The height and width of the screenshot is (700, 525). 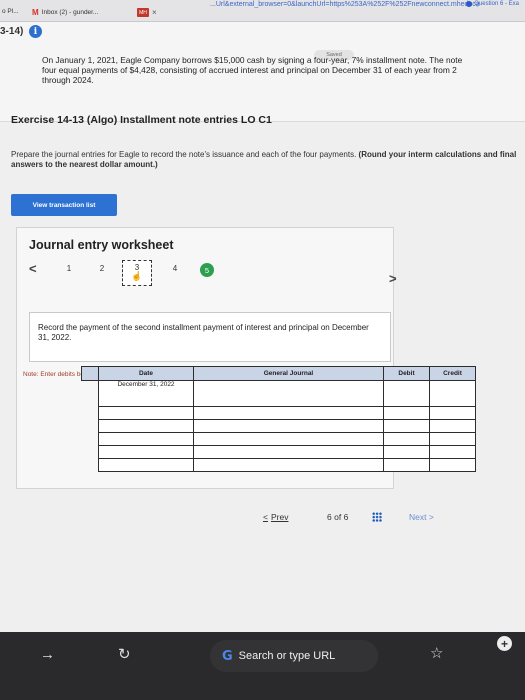 What do you see at coordinates (504, 643) in the screenshot?
I see `new-tab-plus-icon: +` at bounding box center [504, 643].